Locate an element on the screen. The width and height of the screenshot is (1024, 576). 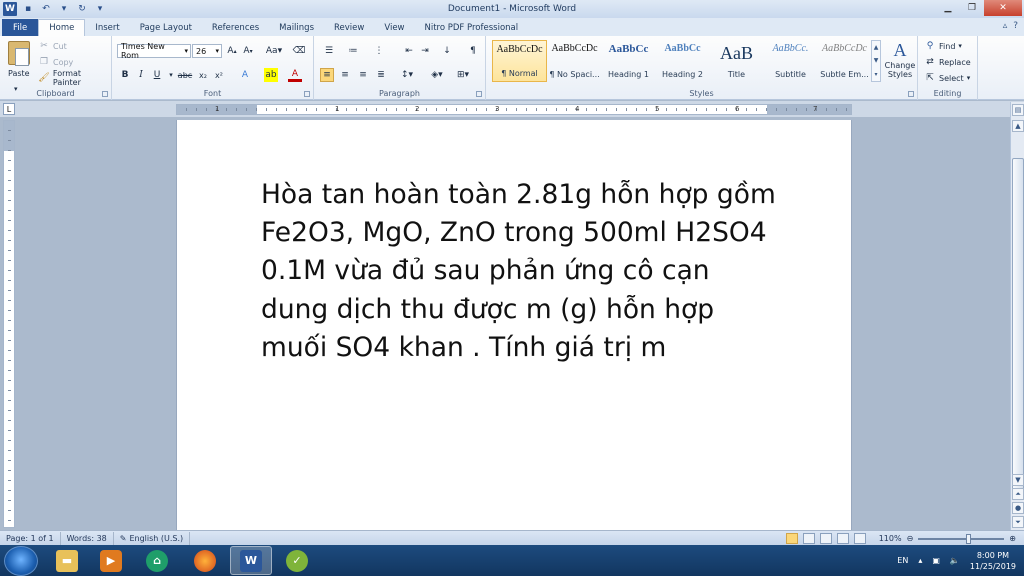
font-launcher-icon is located at coordinates (307, 94).